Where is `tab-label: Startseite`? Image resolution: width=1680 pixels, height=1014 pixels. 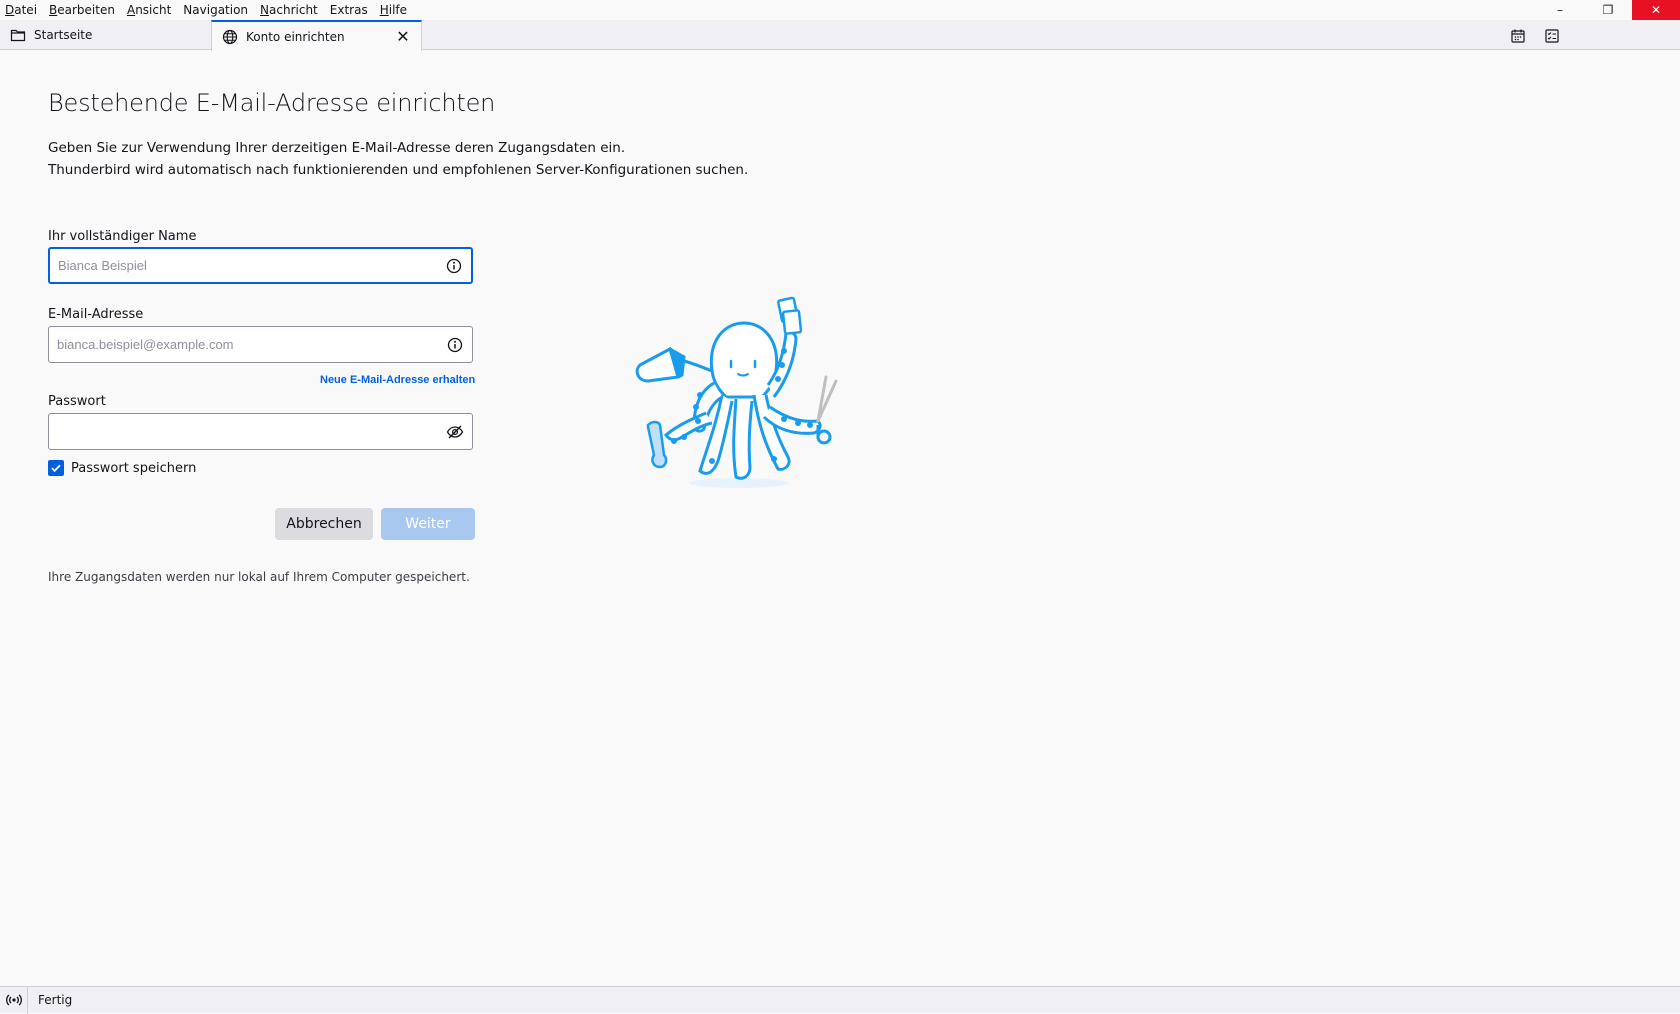 tab-label: Startseite is located at coordinates (63, 35).